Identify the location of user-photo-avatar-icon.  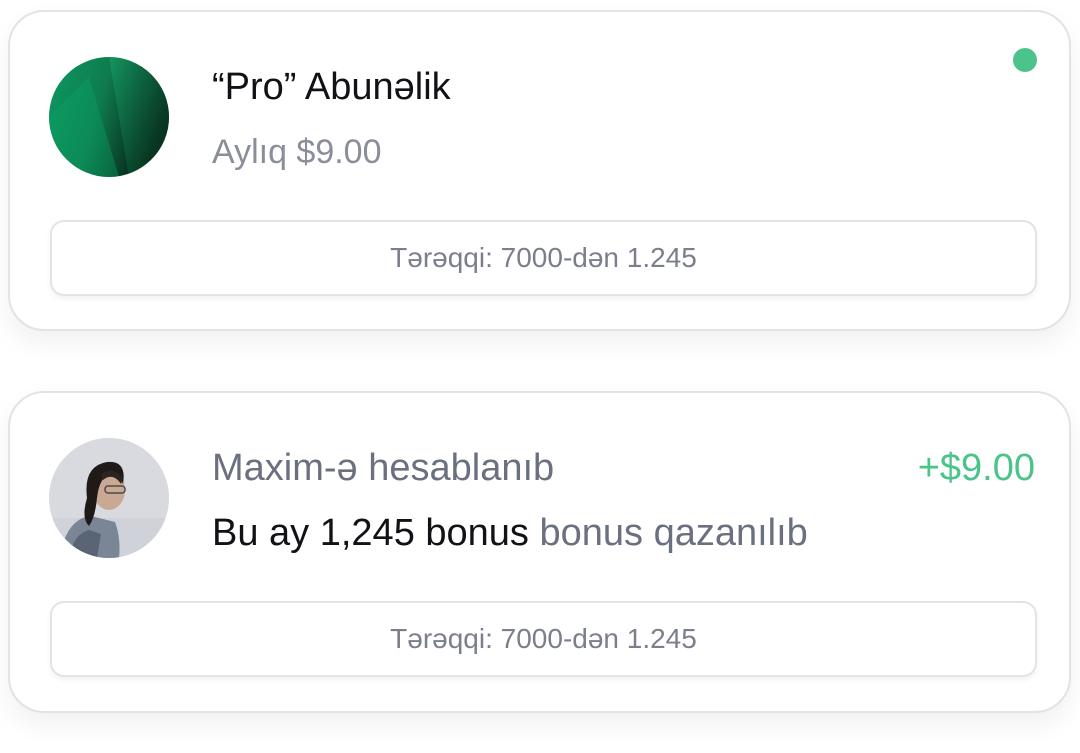
(109, 498).